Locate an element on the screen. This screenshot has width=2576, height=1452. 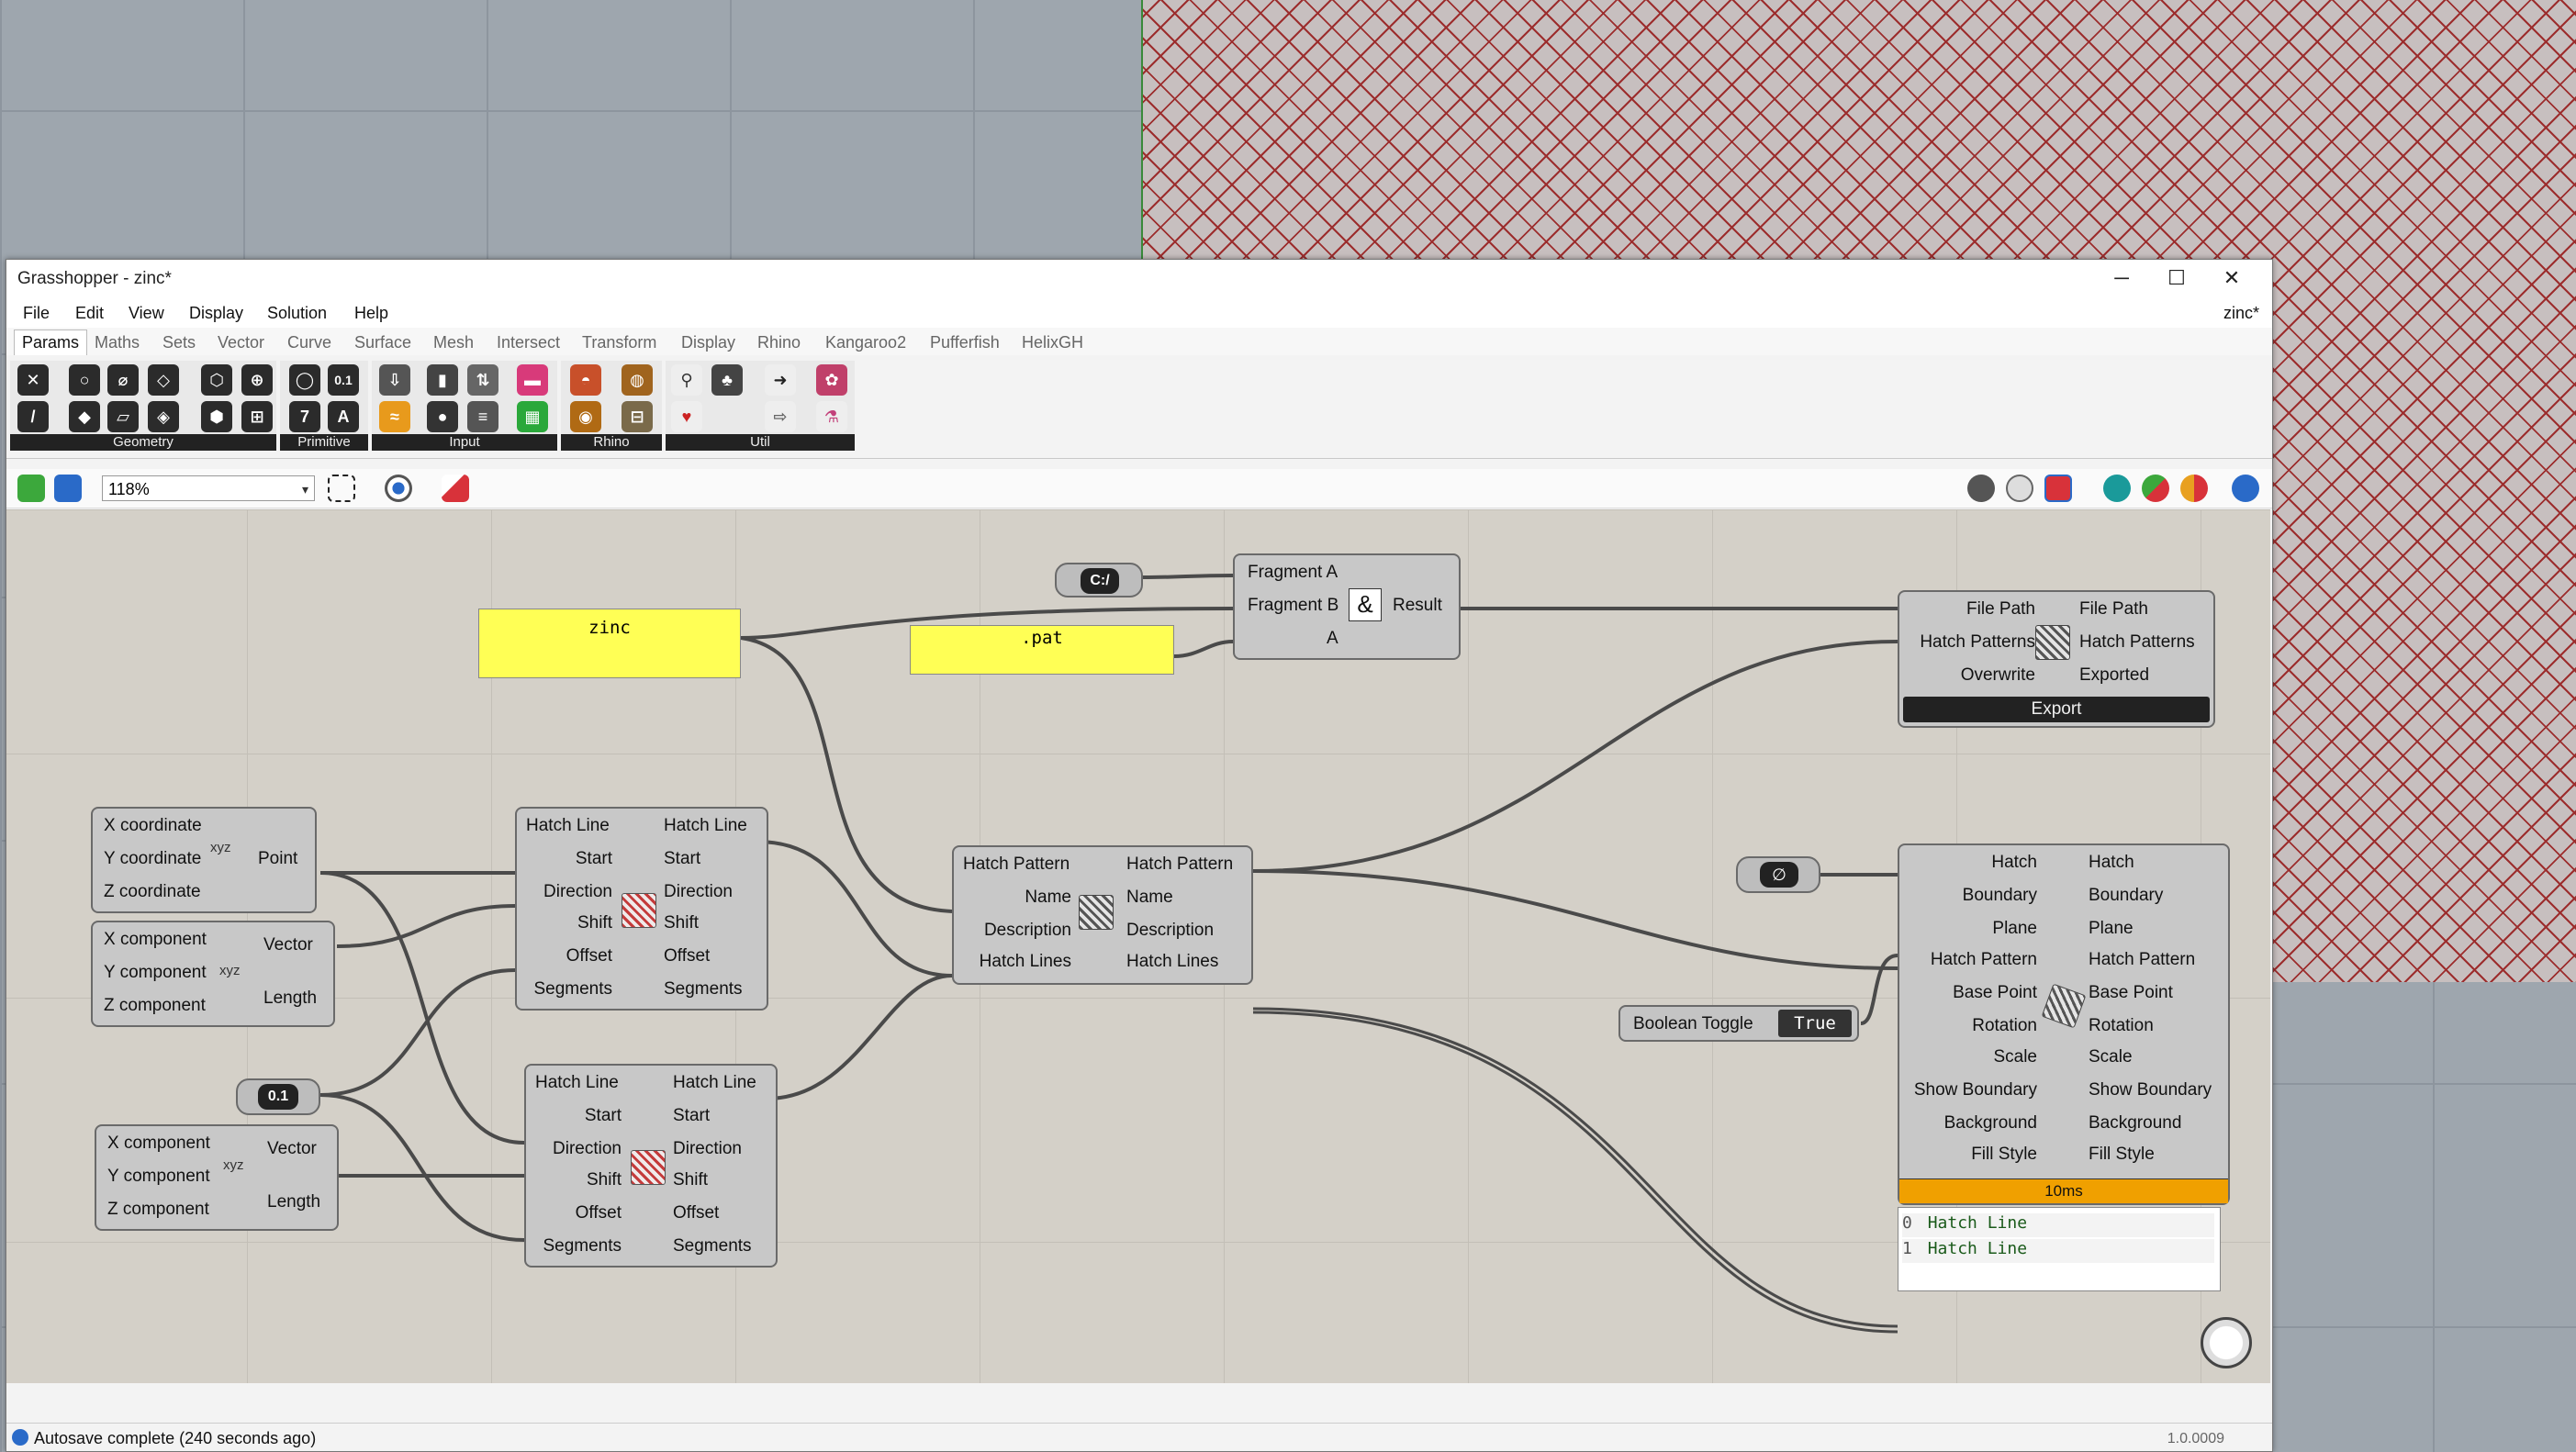
hatchline2-input-direction: Direction is located at coordinates (587, 1149).